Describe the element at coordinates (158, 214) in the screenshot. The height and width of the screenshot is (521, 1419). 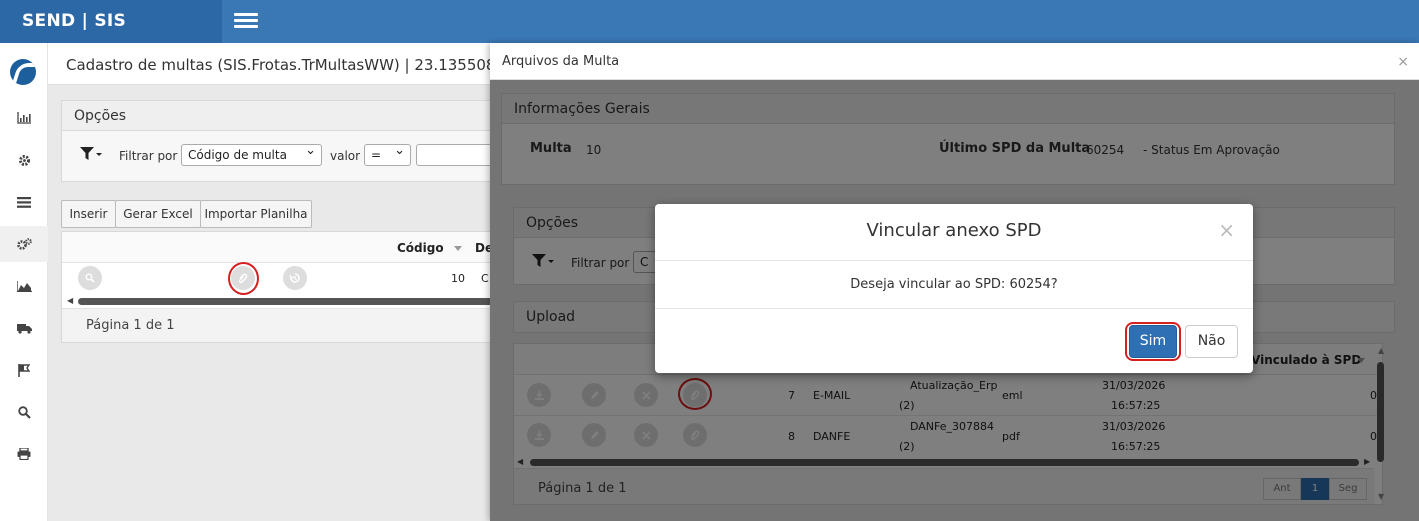
I see `excel-button: Gerar Excel` at that location.